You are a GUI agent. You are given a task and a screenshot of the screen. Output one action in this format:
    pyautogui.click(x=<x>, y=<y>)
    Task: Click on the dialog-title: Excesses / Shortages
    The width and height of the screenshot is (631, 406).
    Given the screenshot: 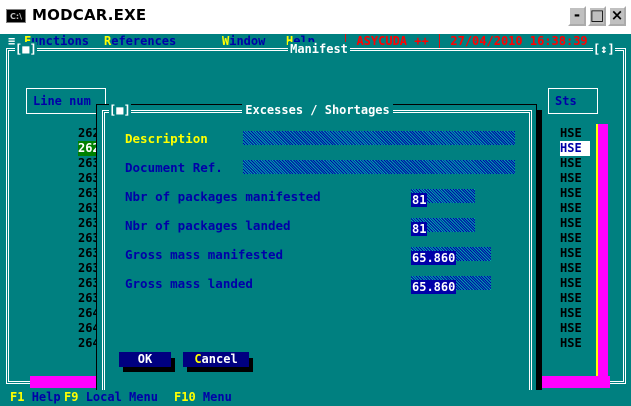 What is the action you would take?
    pyautogui.click(x=317, y=110)
    